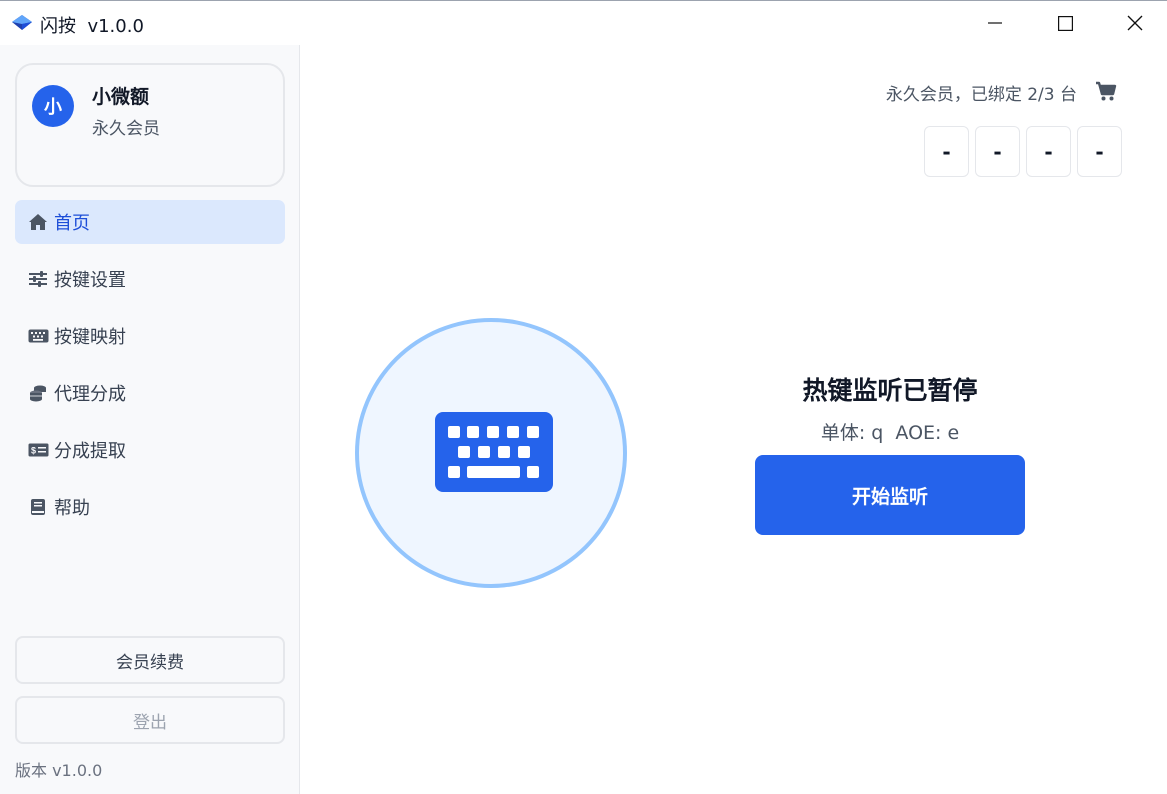 Image resolution: width=1167 pixels, height=794 pixels. I want to click on maximize-button, so click(1065, 23).